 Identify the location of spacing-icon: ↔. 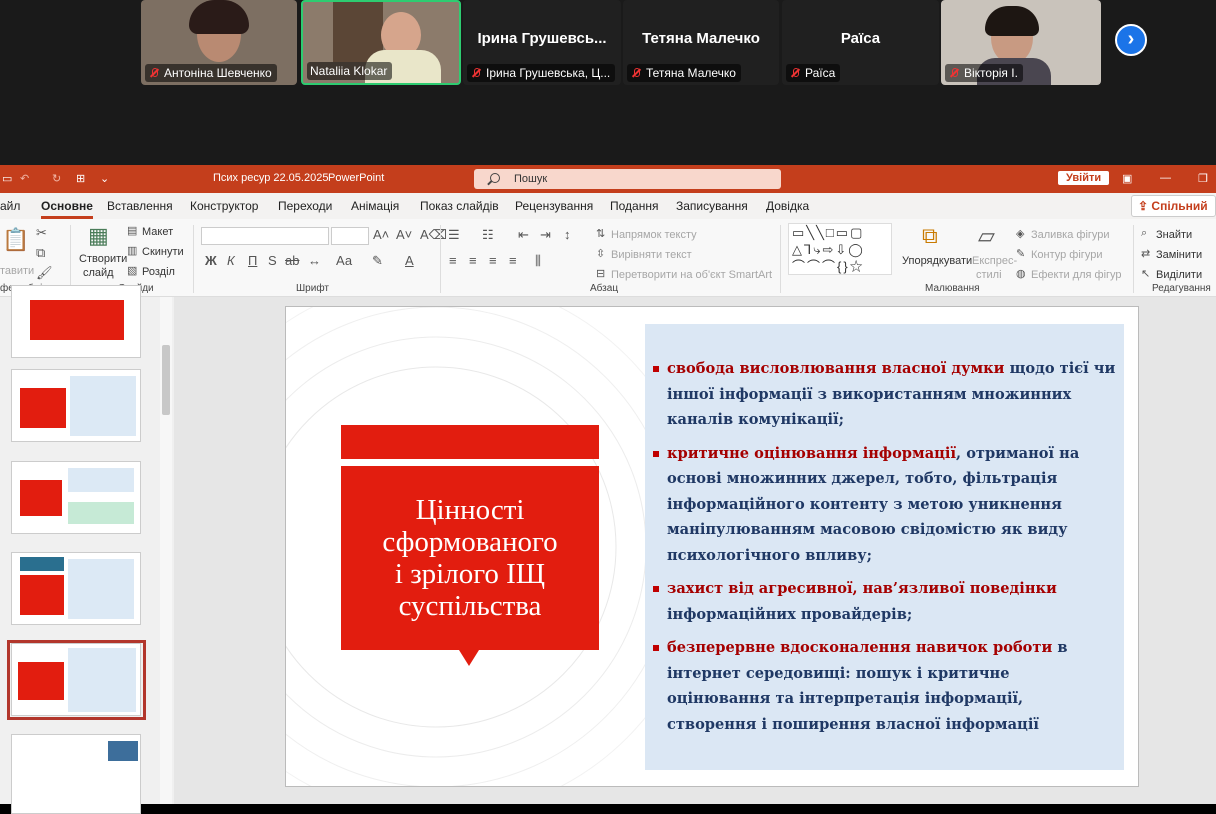
(314, 260).